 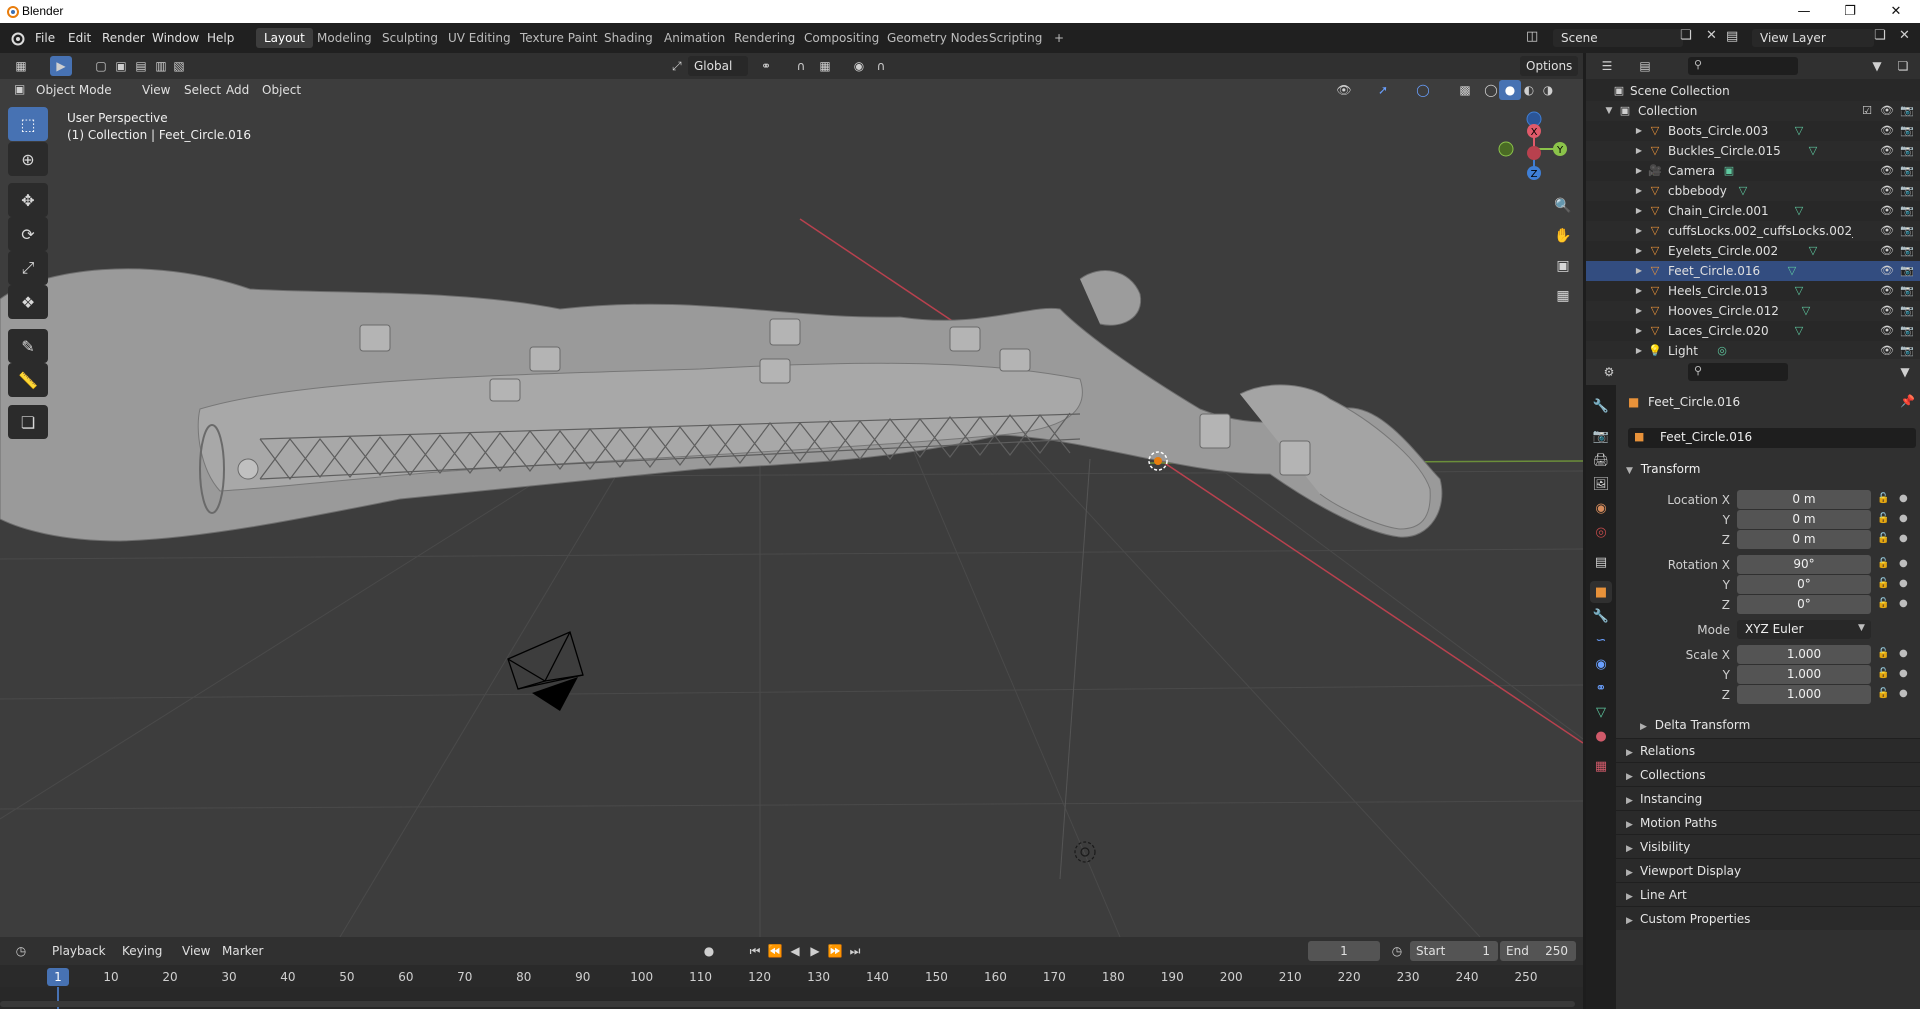 What do you see at coordinates (1804, 604) in the screenshot?
I see `rotation-z-field: 0°` at bounding box center [1804, 604].